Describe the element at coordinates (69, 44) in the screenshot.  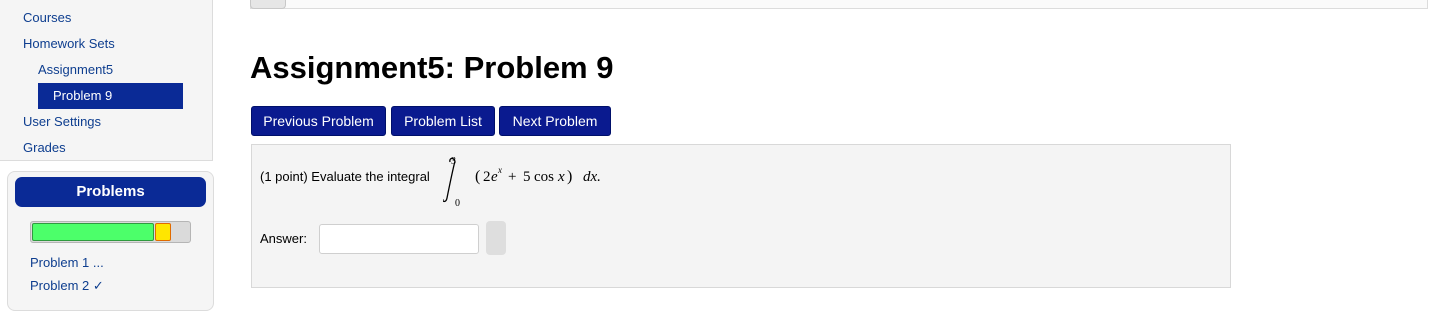
I see `nav-link-homework-sets: Homework Sets` at that location.